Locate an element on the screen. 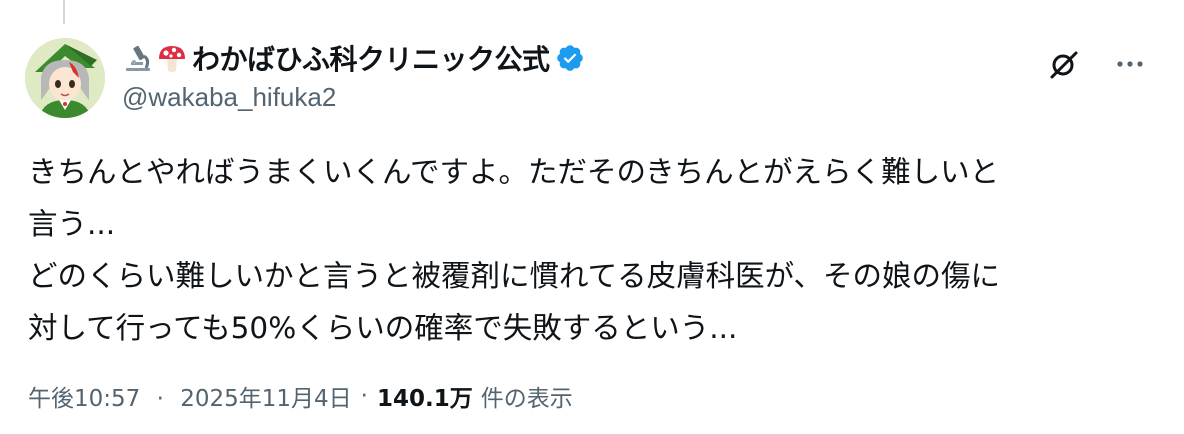  avatar-illustration is located at coordinates (65, 78).